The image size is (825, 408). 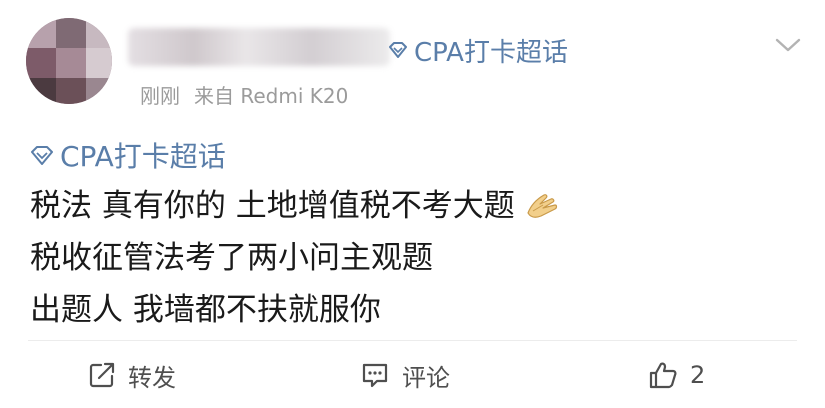 I want to click on comment-icon, so click(x=375, y=375).